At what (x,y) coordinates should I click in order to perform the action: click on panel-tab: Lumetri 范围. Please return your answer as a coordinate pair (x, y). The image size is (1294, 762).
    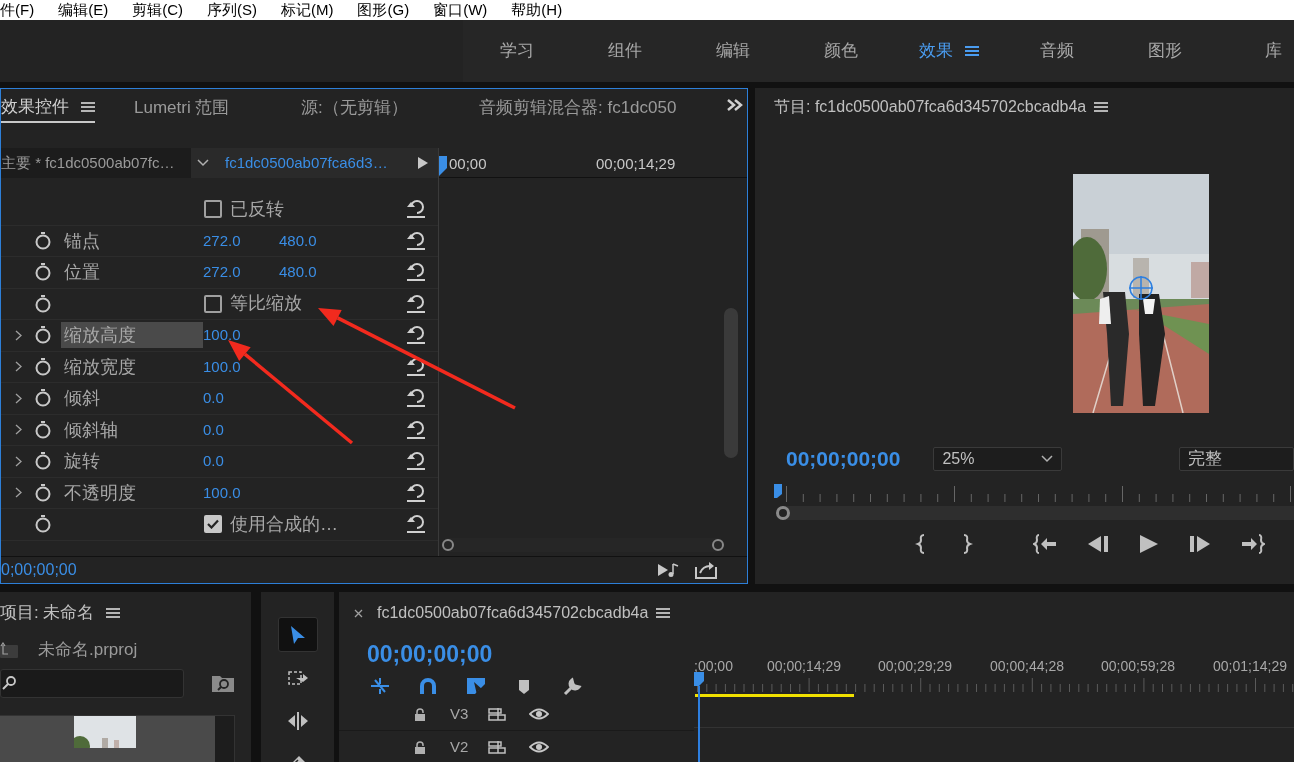
    Looking at the image, I should click on (182, 108).